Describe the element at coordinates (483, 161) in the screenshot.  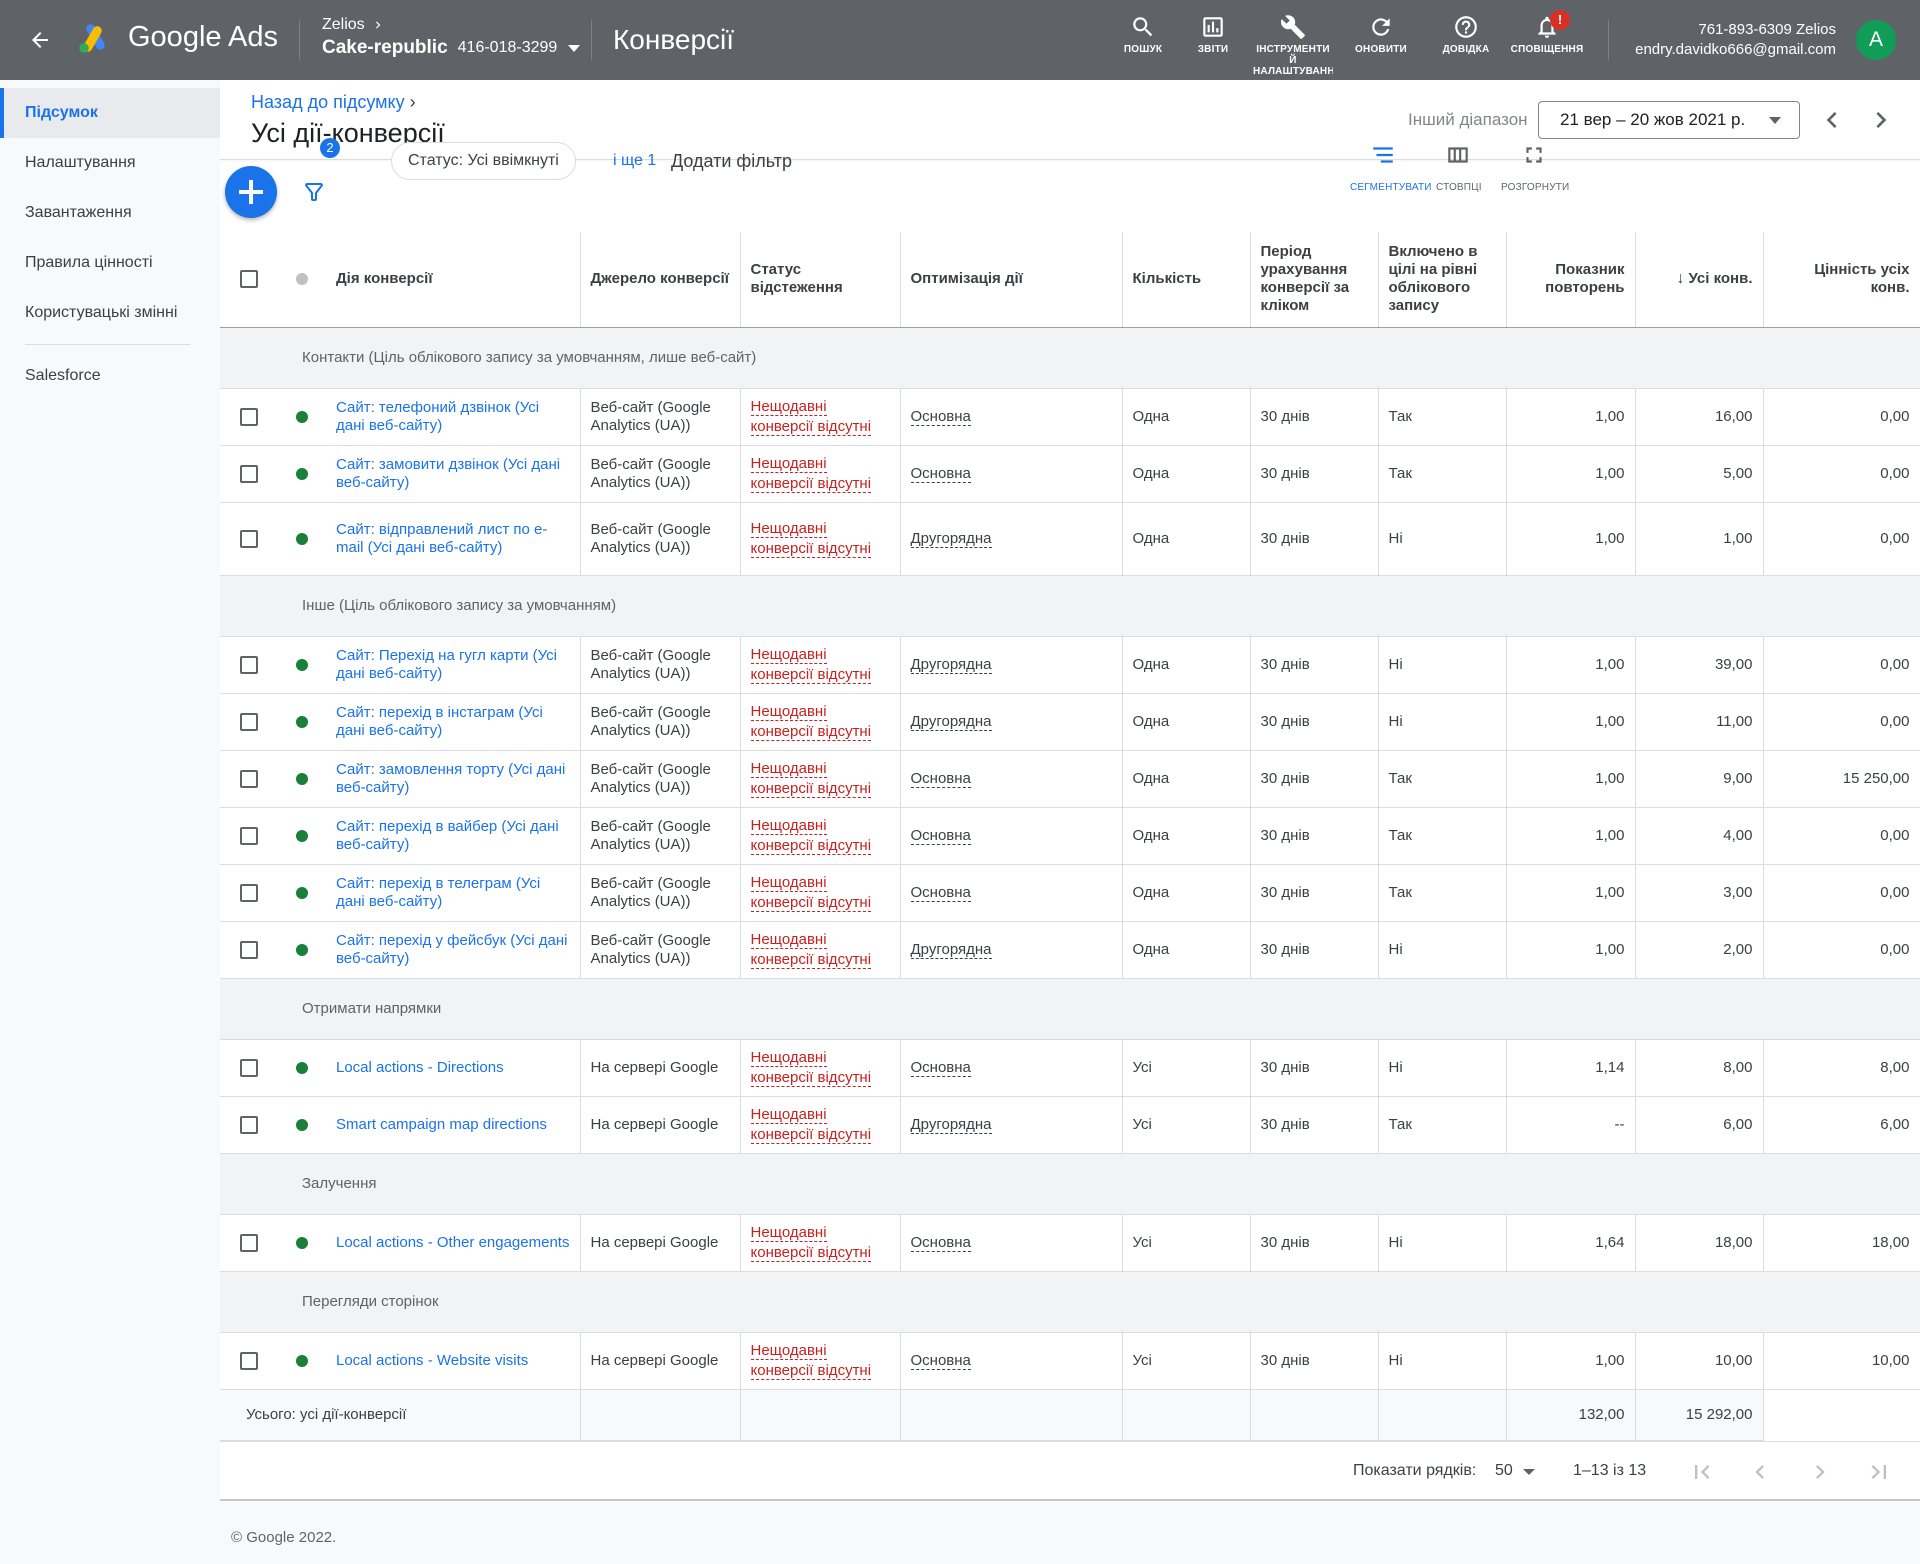
I see `status-filter-chip: Статус: Усі ввімкнуті` at that location.